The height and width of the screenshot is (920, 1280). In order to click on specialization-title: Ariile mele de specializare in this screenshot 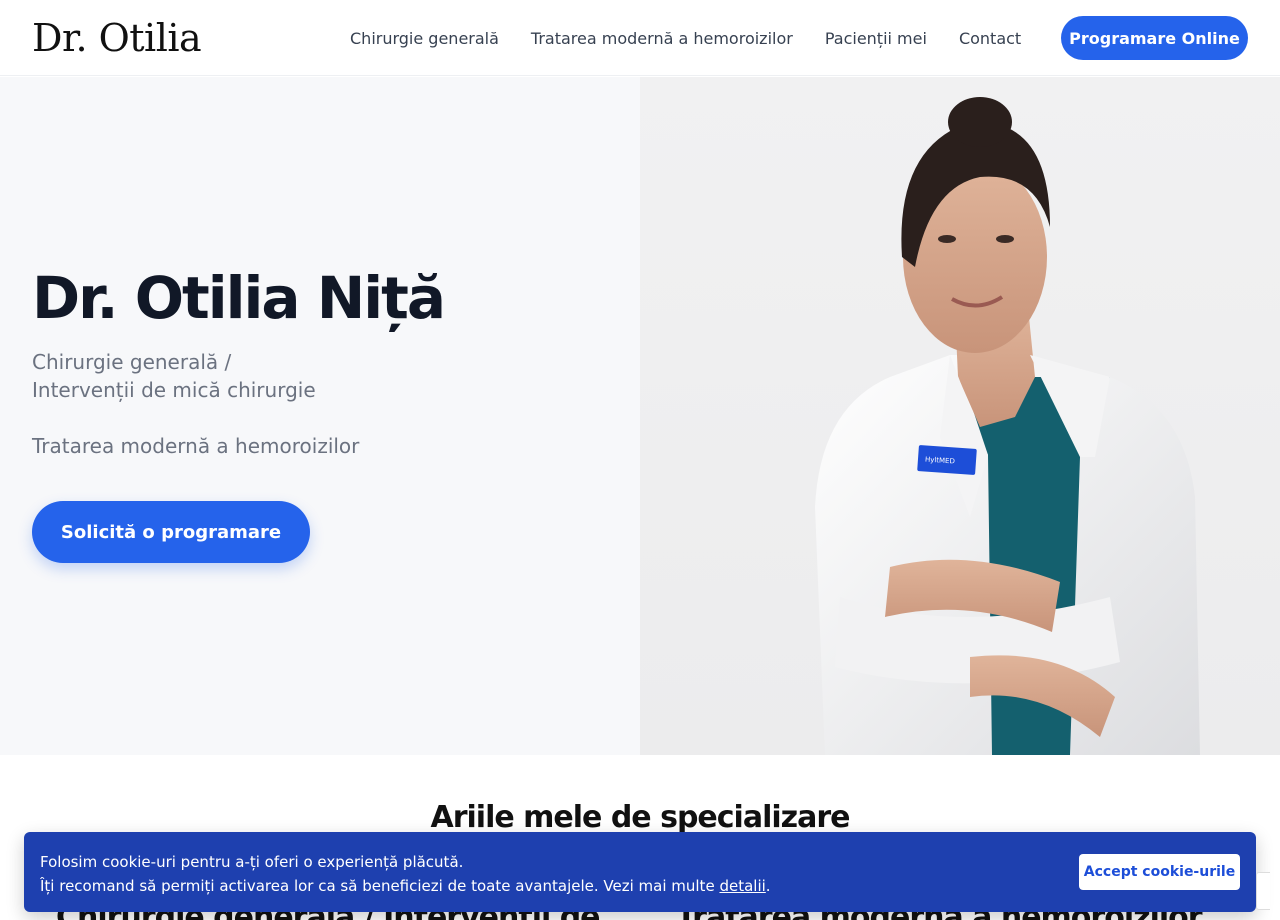, I will do `click(640, 817)`.